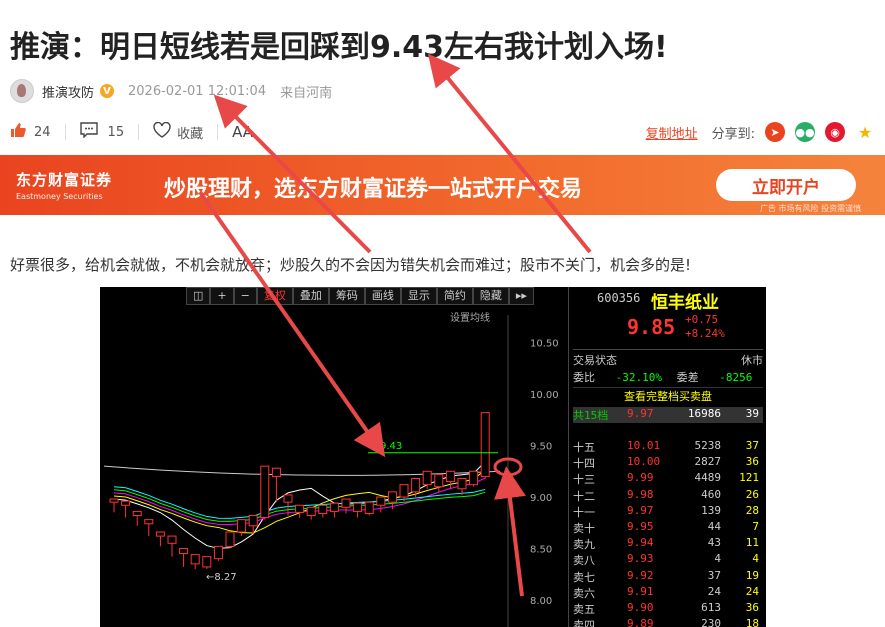  I want to click on share-eastmoney-icon: ➤, so click(775, 132).